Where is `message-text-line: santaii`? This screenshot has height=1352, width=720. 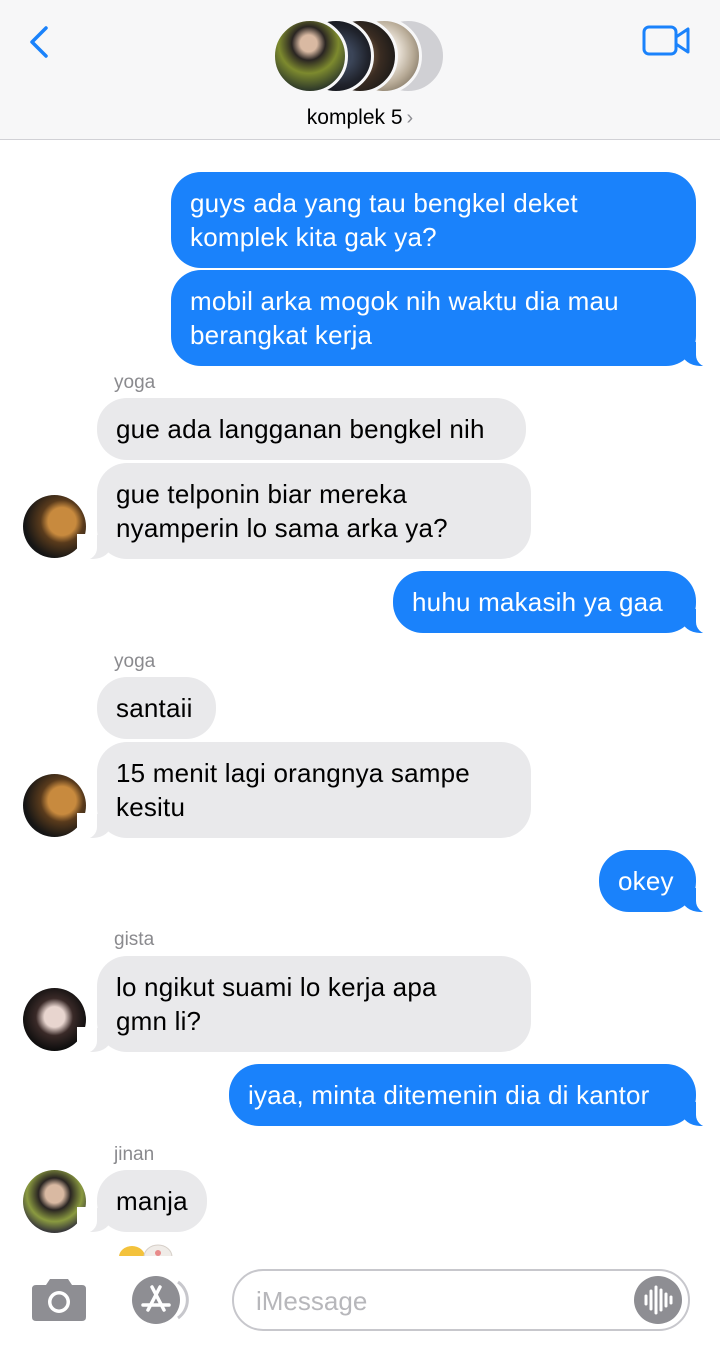
message-text-line: santaii is located at coordinates (154, 708).